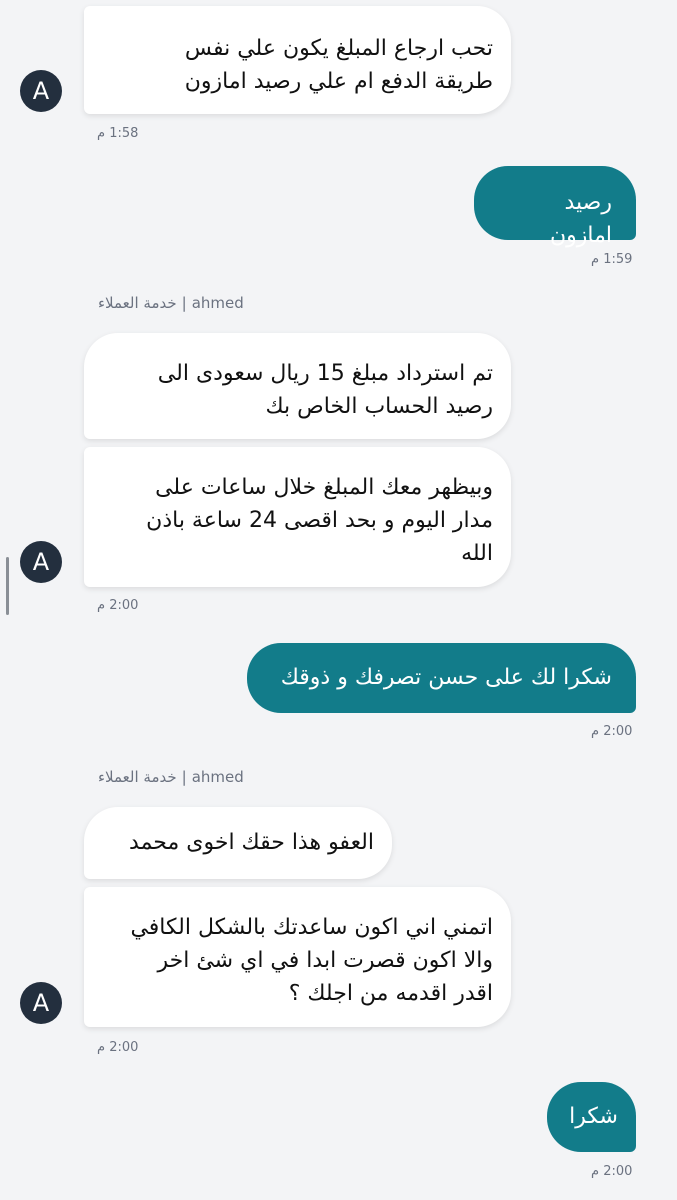  I want to click on user-message-bubble: شكرا, so click(591, 1117).